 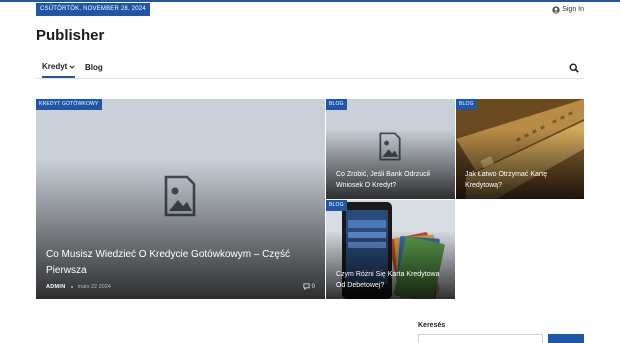 I want to click on featured-post-card: BLOG Jak Łatwo Otrzymać Kartę Kredytową?, so click(x=520, y=149).